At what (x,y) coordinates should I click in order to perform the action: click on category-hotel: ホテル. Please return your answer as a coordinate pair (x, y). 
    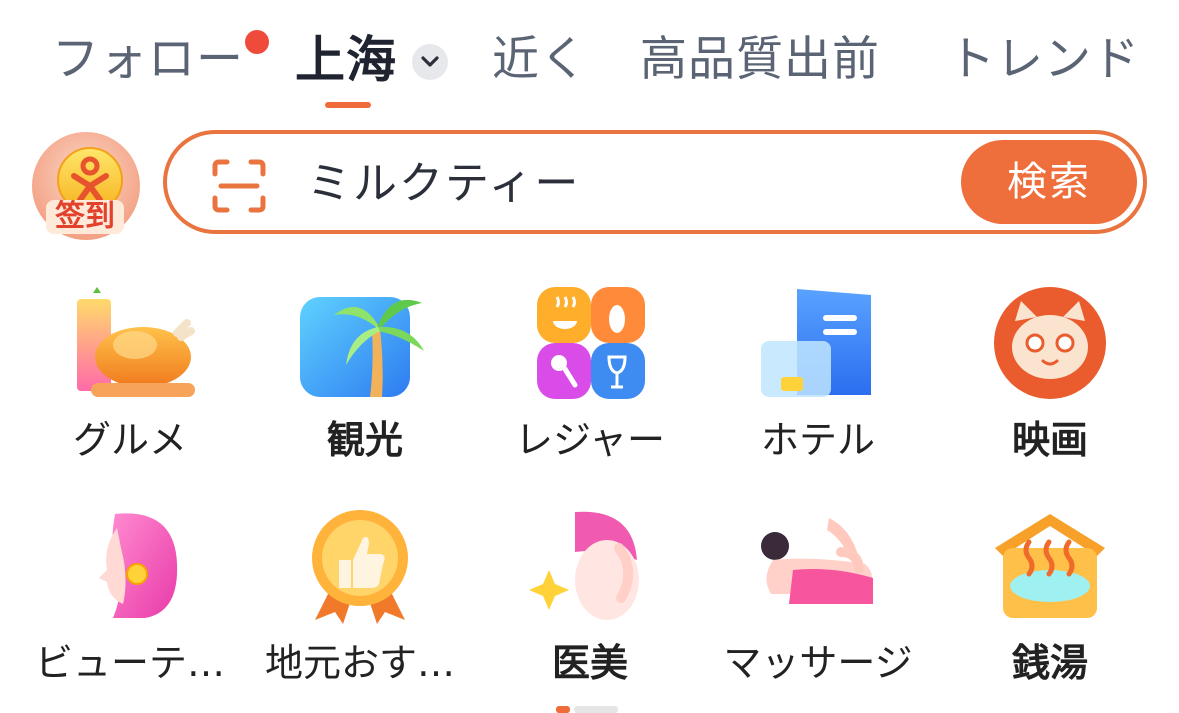
    Looking at the image, I should click on (818, 385).